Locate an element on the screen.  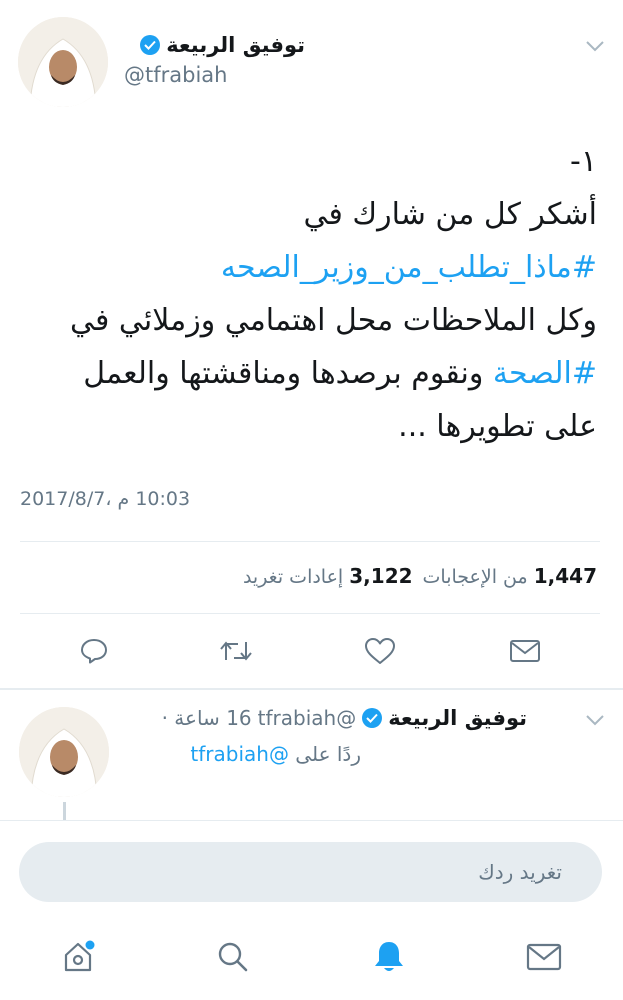
messages-icon is located at coordinates (544, 957).